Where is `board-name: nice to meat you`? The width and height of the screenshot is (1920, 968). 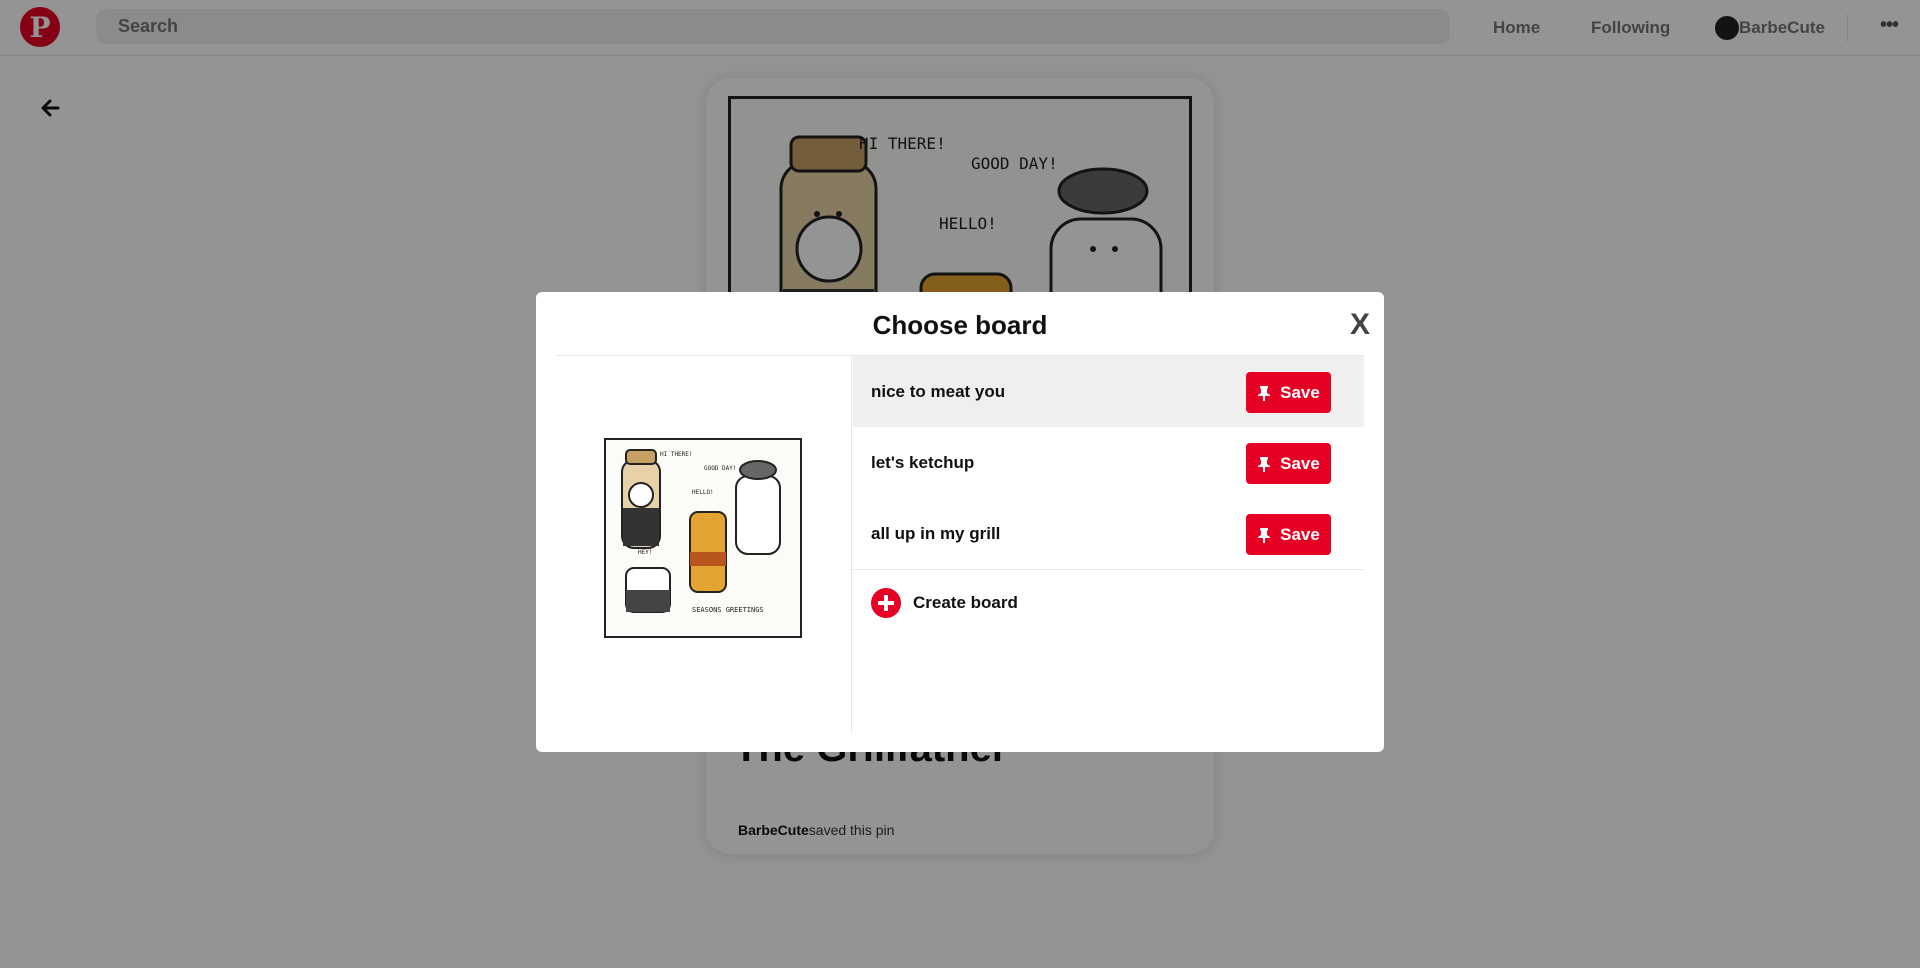 board-name: nice to meat you is located at coordinates (938, 391).